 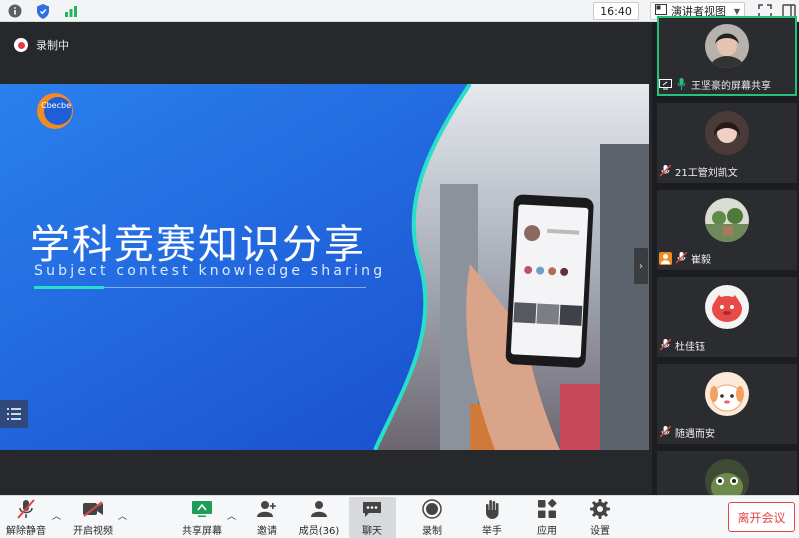 I want to click on list-icon, so click(x=14, y=414).